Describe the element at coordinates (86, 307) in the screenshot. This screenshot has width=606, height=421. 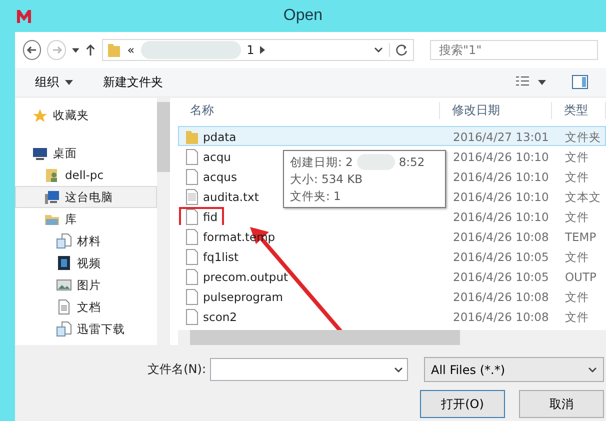
I see `sidebar-item: 文档` at that location.